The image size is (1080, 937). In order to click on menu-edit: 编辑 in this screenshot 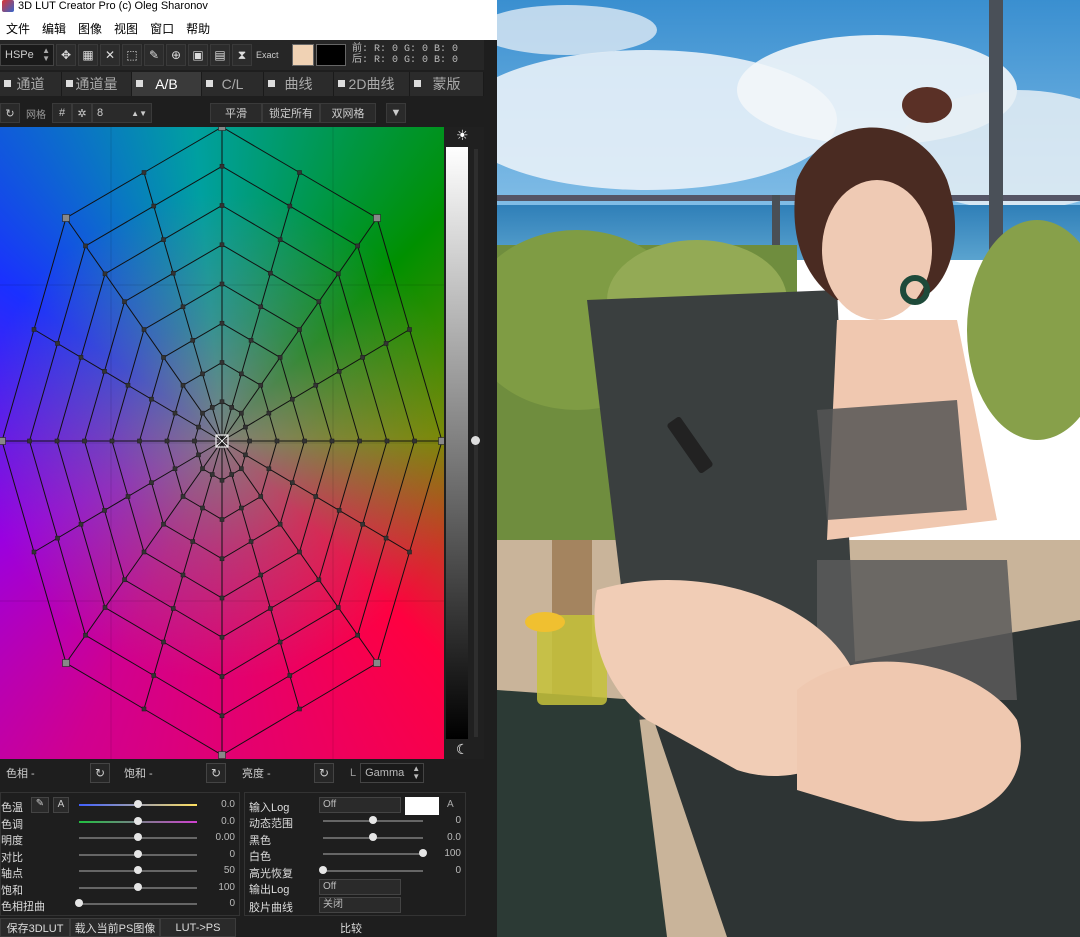, I will do `click(54, 28)`.